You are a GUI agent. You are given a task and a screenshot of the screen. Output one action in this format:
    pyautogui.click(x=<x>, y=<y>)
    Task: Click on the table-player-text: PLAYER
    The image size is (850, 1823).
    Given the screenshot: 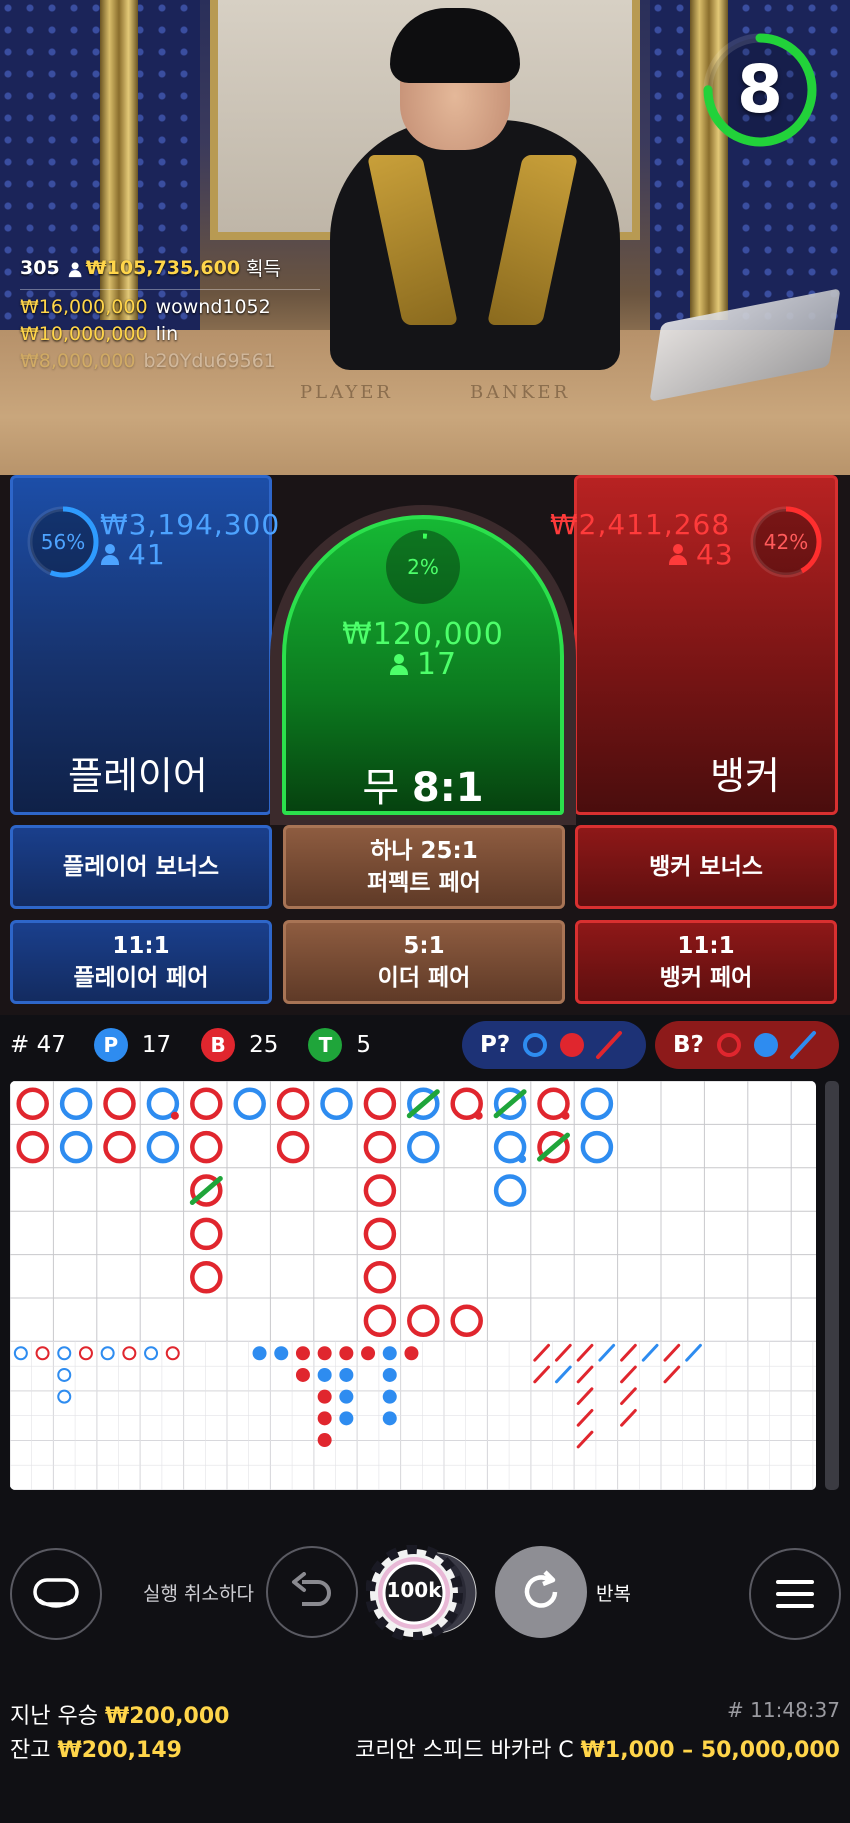 What is the action you would take?
    pyautogui.click(x=346, y=392)
    